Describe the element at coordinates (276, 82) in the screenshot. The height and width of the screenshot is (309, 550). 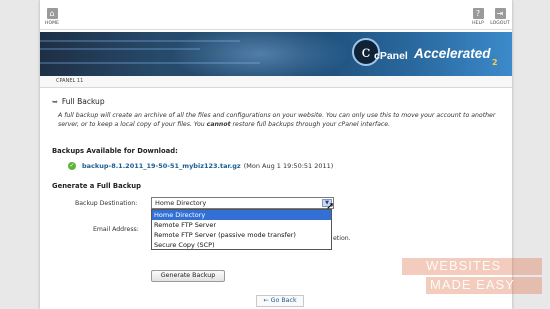
I see `breadcrumb-bar: CPANEL 11` at that location.